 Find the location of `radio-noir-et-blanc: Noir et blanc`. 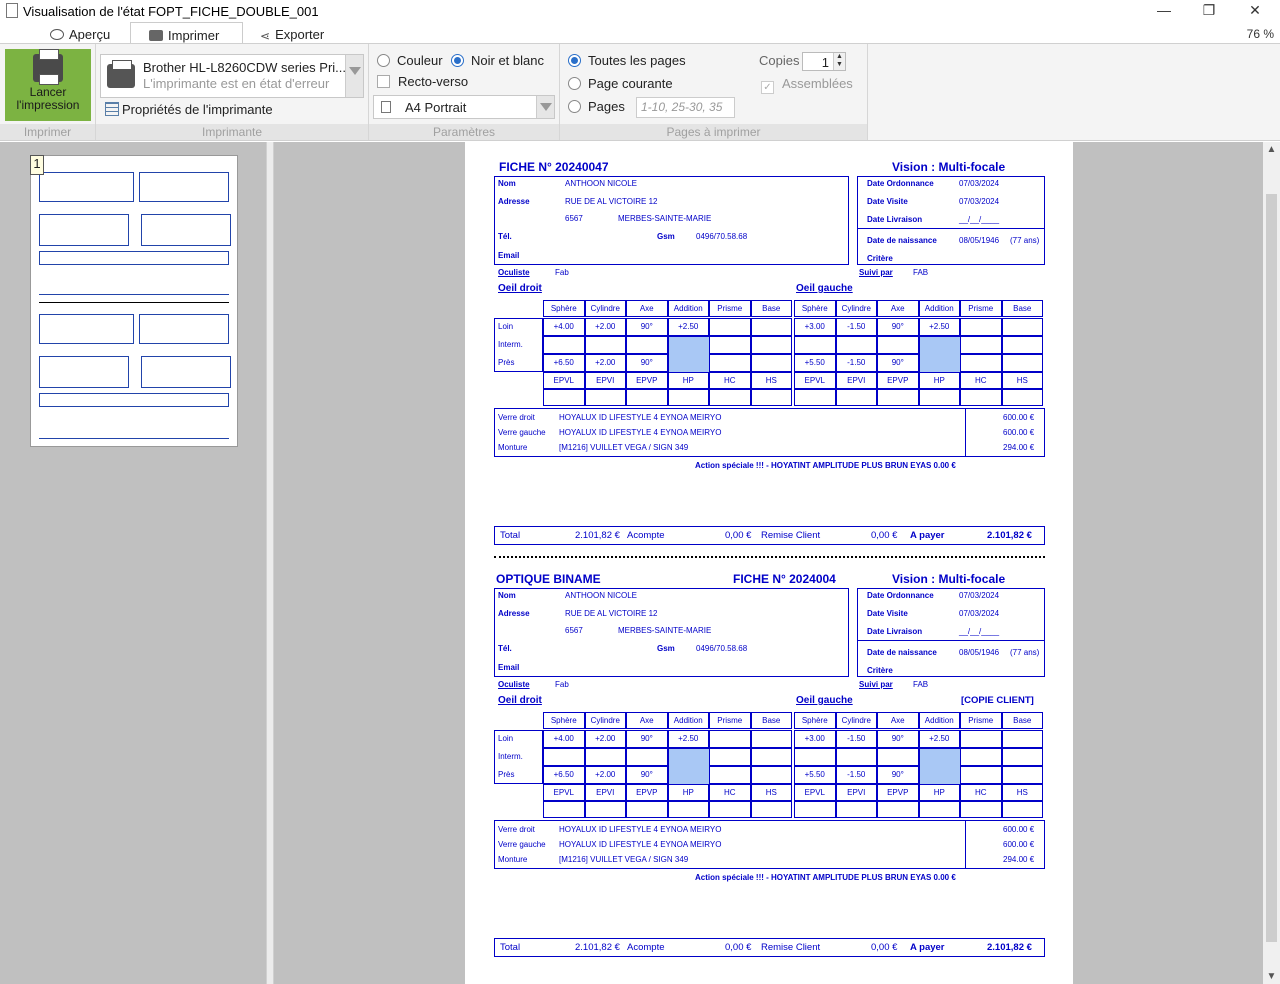

radio-noir-et-blanc: Noir et blanc is located at coordinates (497, 60).